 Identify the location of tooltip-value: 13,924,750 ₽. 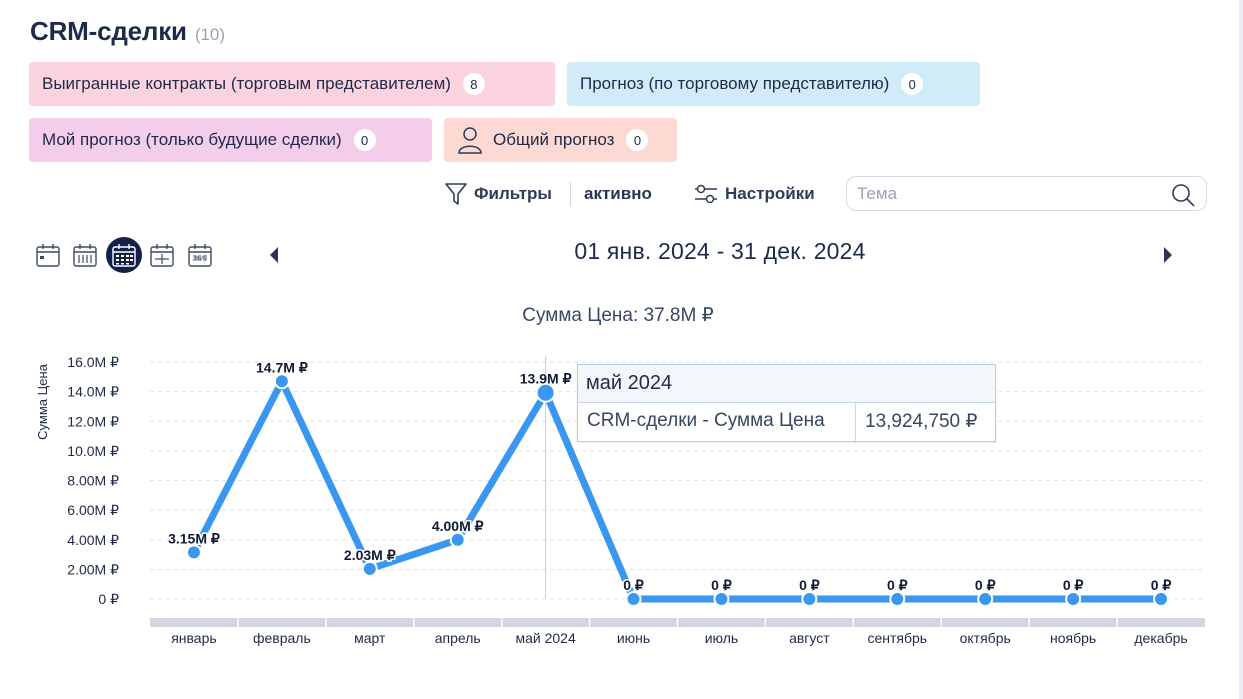
(921, 421).